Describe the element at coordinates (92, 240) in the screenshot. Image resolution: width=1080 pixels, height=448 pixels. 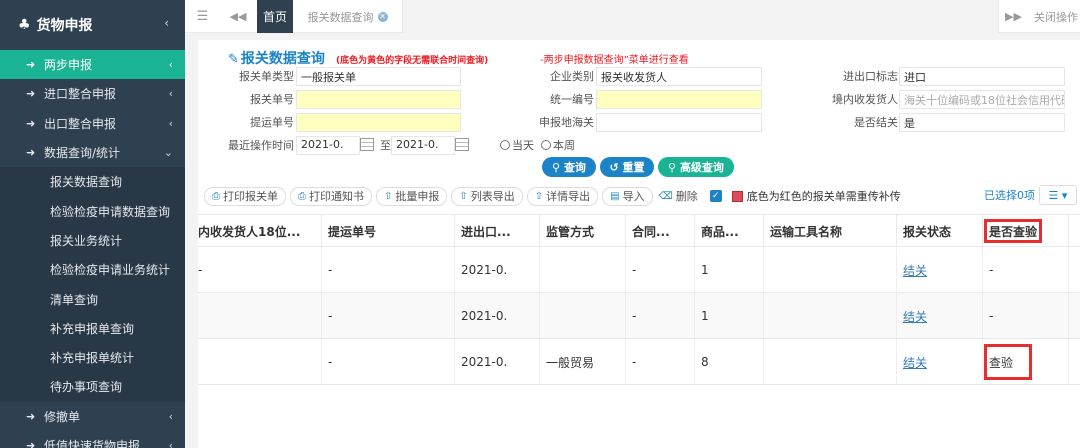
I see `sidebar-subitem: 报关业务统计` at that location.